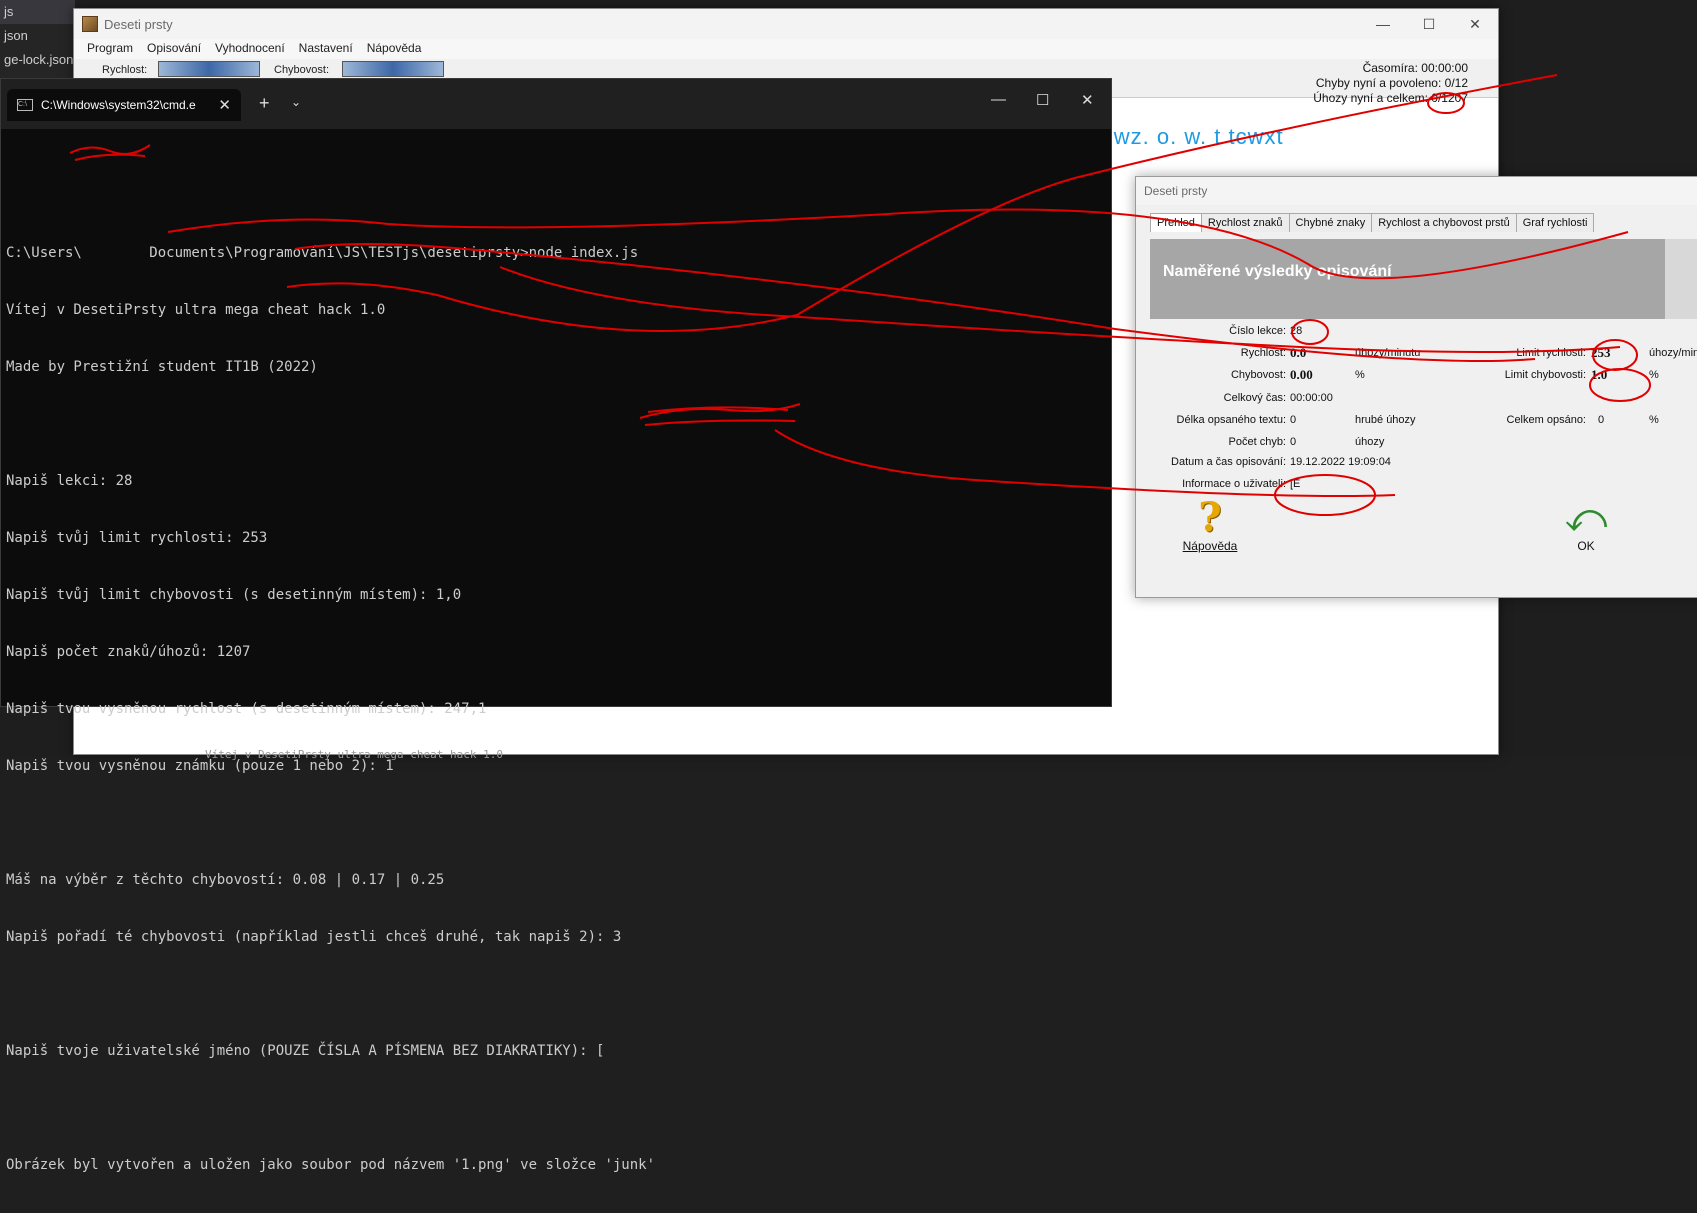 This screenshot has width=1697, height=1213. I want to click on dialog-title: Deseti prsty, so click(1416, 191).